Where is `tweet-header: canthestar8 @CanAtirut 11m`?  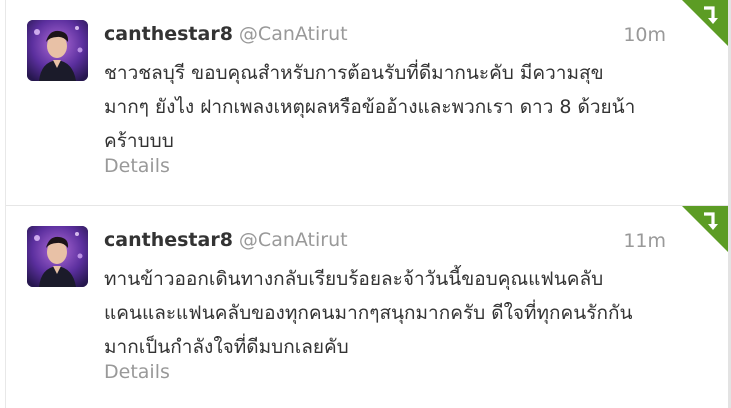
tweet-header: canthestar8 @CanAtirut 11m is located at coordinates (385, 242).